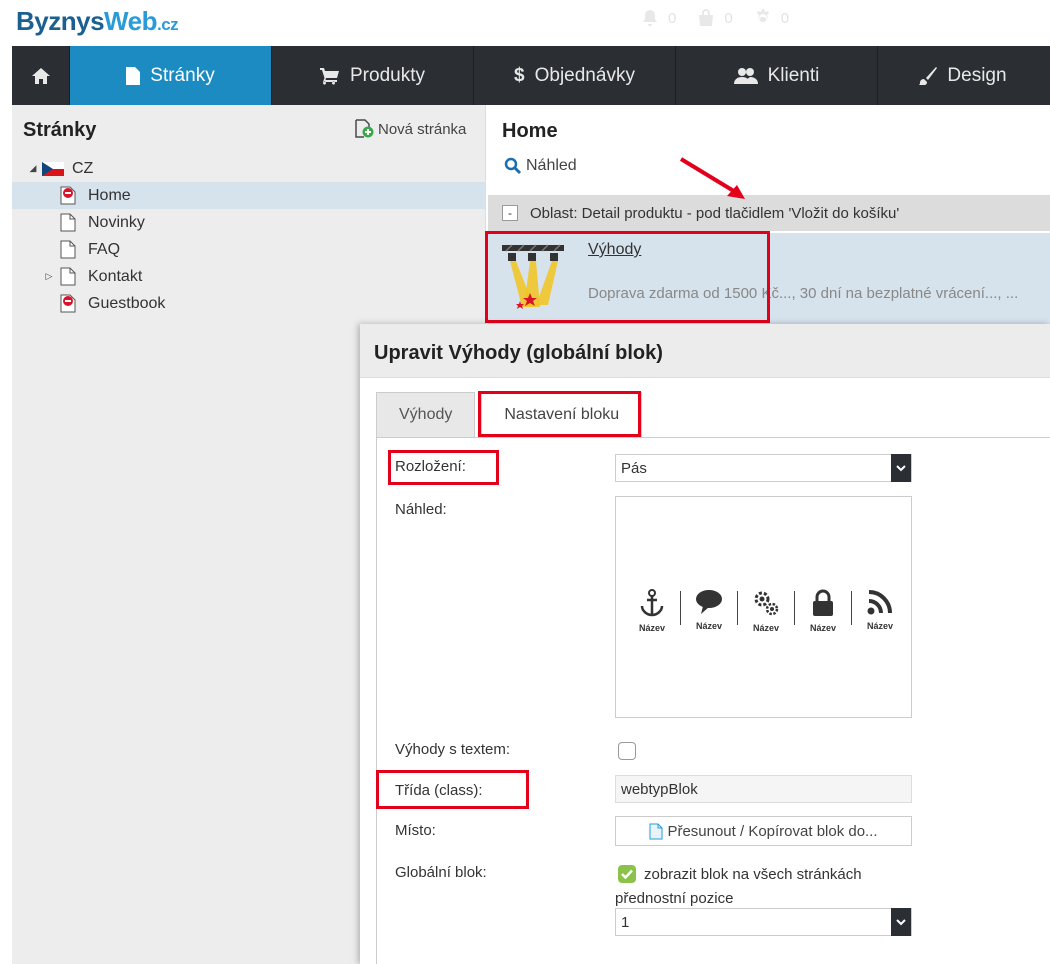  I want to click on class-input: webtypBlok, so click(763, 789).